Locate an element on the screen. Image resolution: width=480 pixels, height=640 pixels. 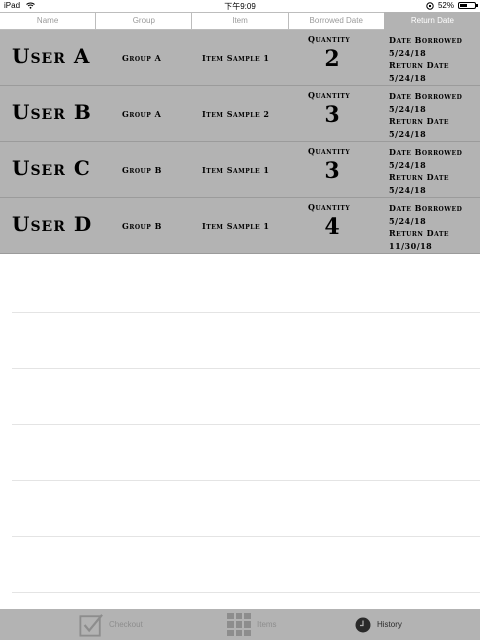
bottom-tab-bar: Checkout Items History is located at coordinates (240, 624).